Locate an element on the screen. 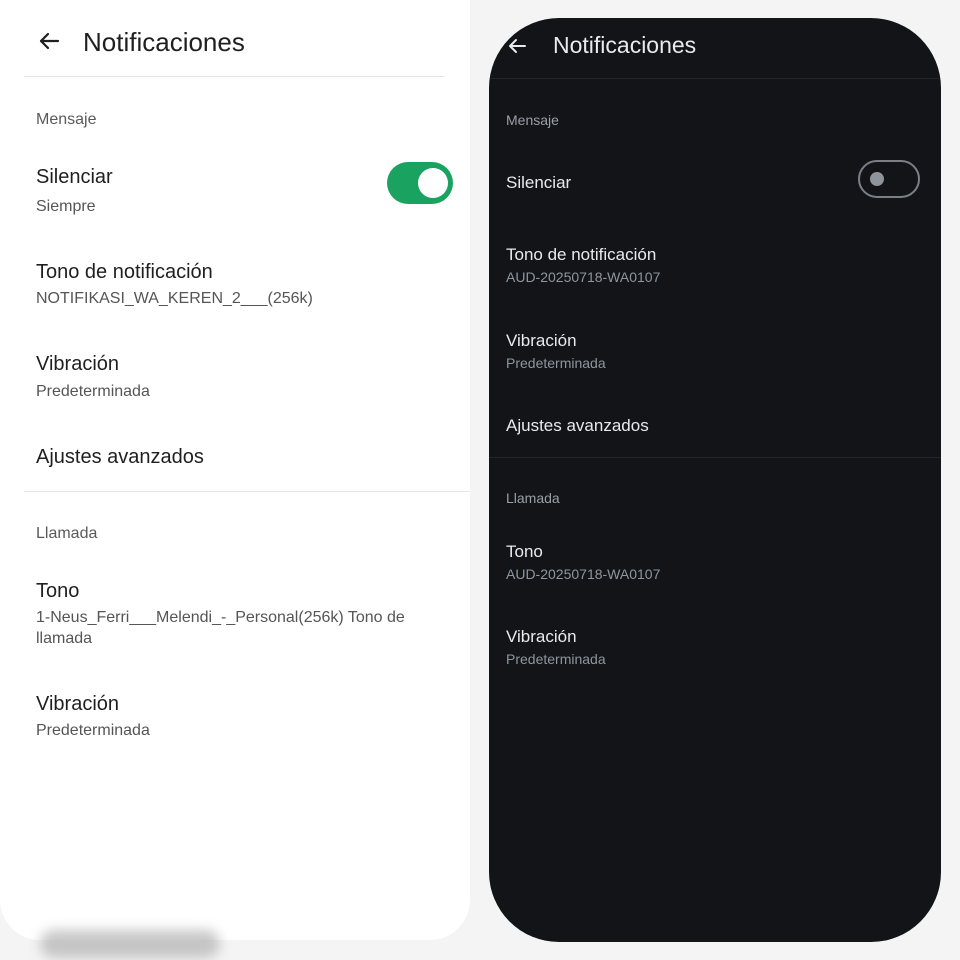  light-app-bar: Notificaciones is located at coordinates (235, 38).